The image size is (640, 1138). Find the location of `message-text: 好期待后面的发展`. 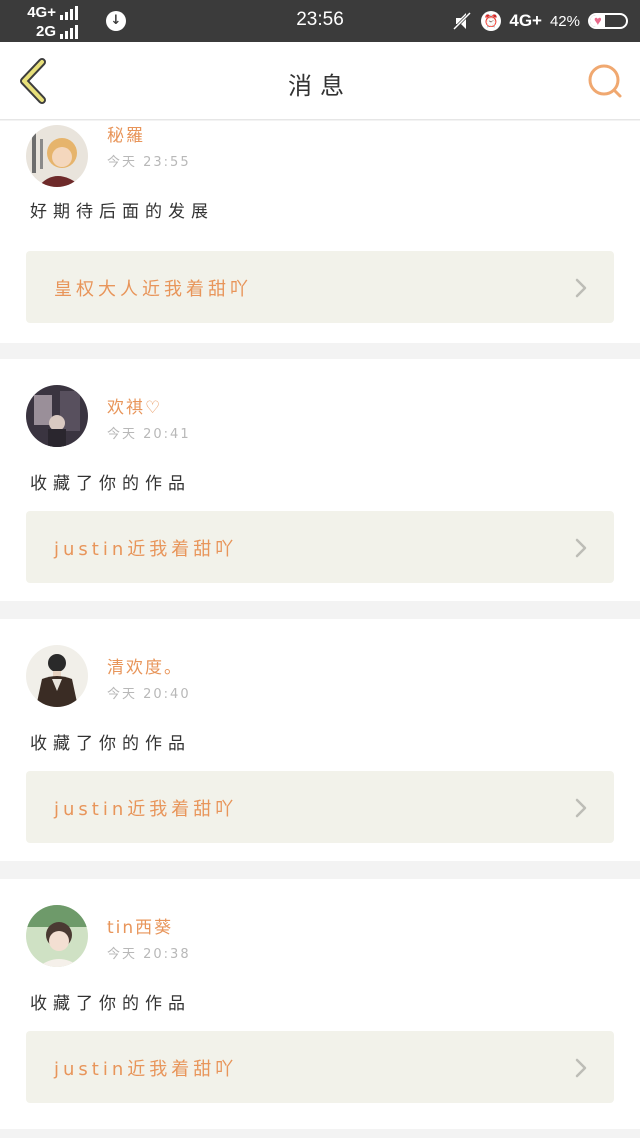

message-text: 好期待后面的发展 is located at coordinates (122, 212).